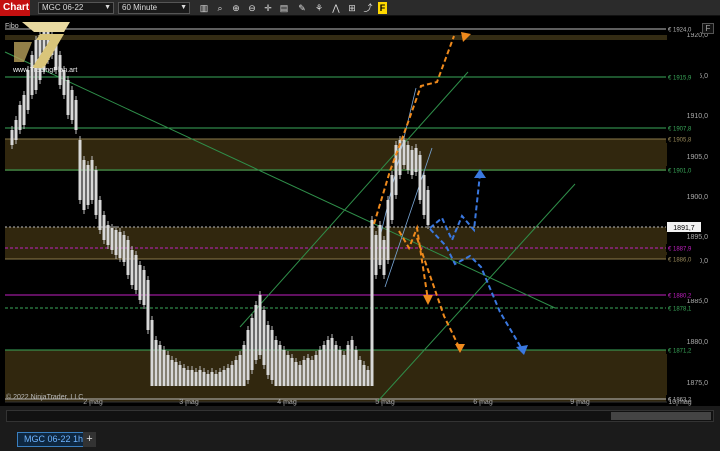 Image resolution: width=720 pixels, height=451 pixels. Describe the element at coordinates (698, 157) in the screenshot. I see `price-tick-label: 1905,0` at that location.